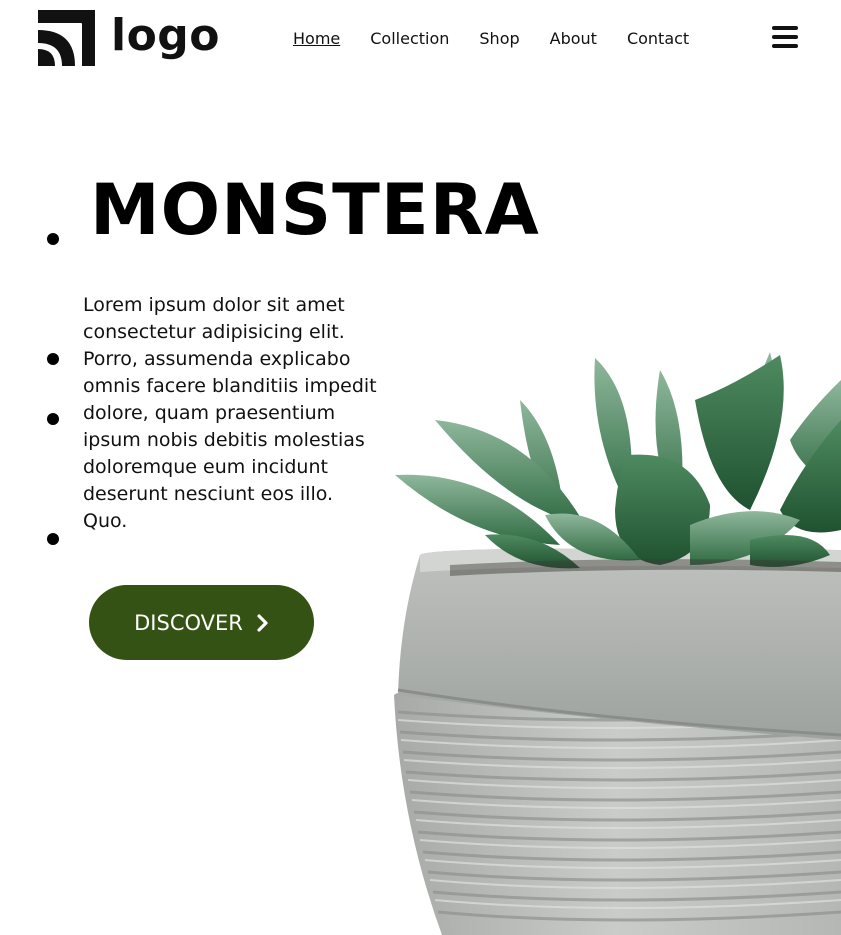  What do you see at coordinates (785, 37) in the screenshot?
I see `hamburger-icon` at bounding box center [785, 37].